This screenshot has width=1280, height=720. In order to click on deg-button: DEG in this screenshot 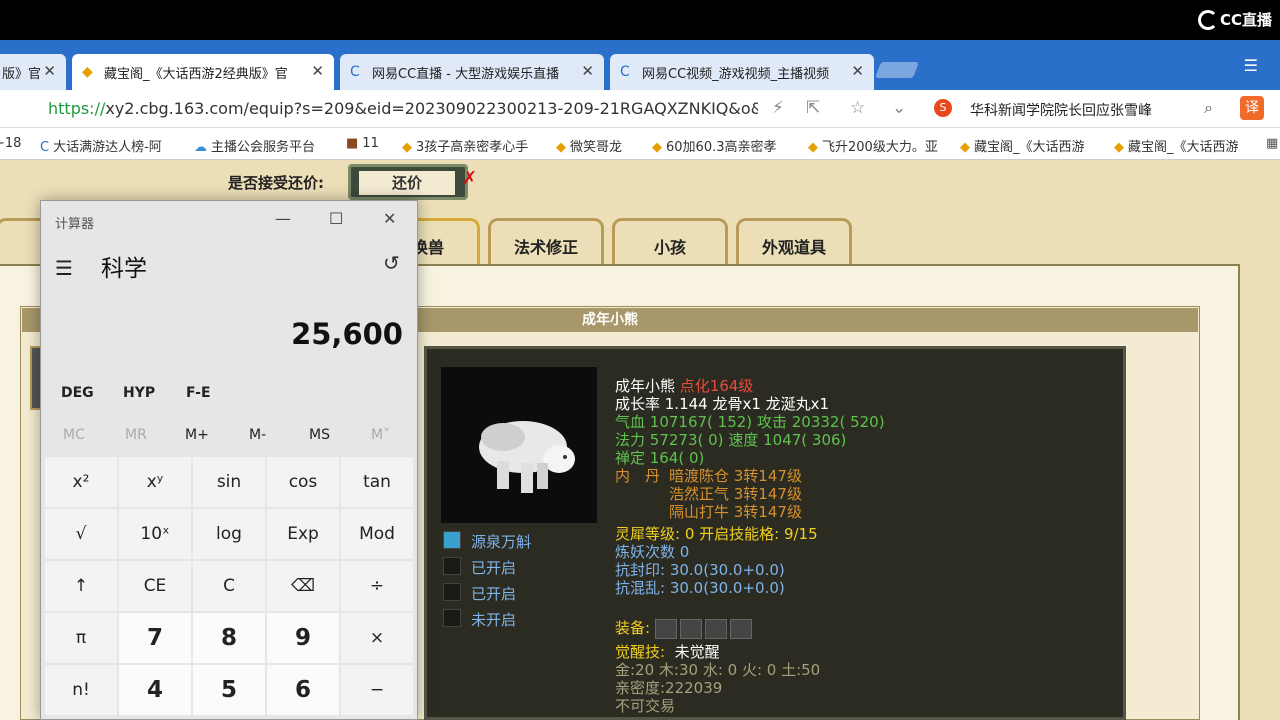, I will do `click(77, 393)`.